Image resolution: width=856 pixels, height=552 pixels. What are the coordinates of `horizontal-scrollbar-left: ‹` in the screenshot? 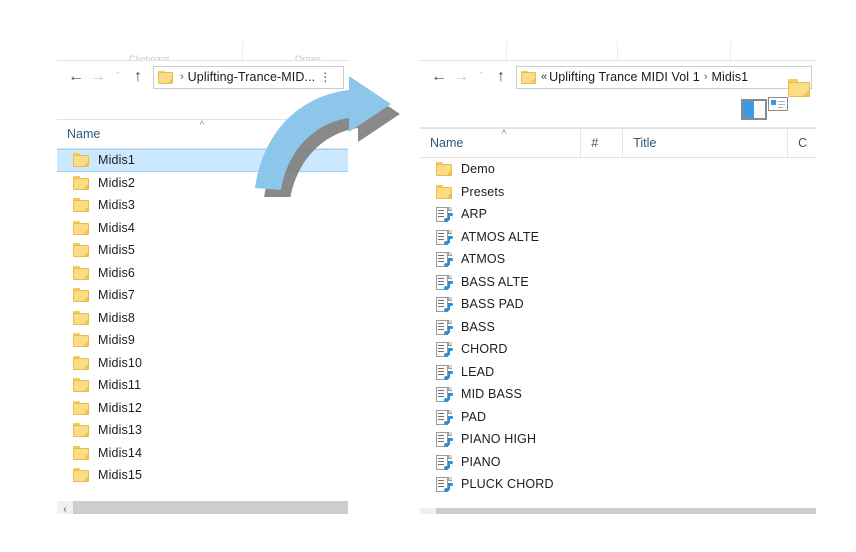 It's located at (202, 507).